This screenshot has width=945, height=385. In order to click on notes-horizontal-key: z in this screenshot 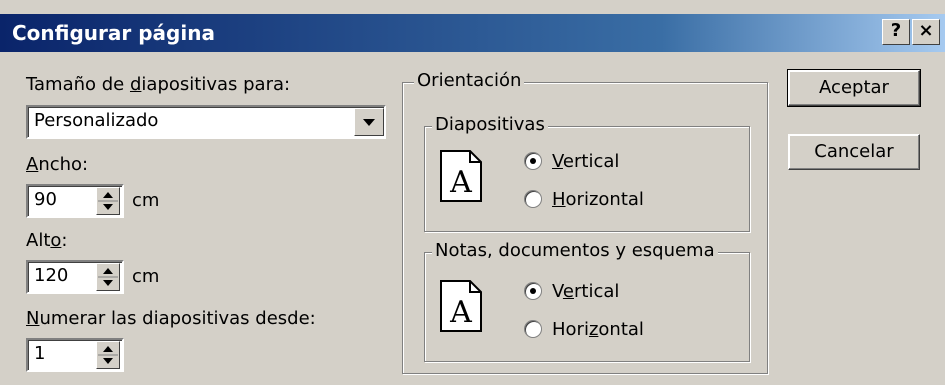, I will do `click(593, 329)`.